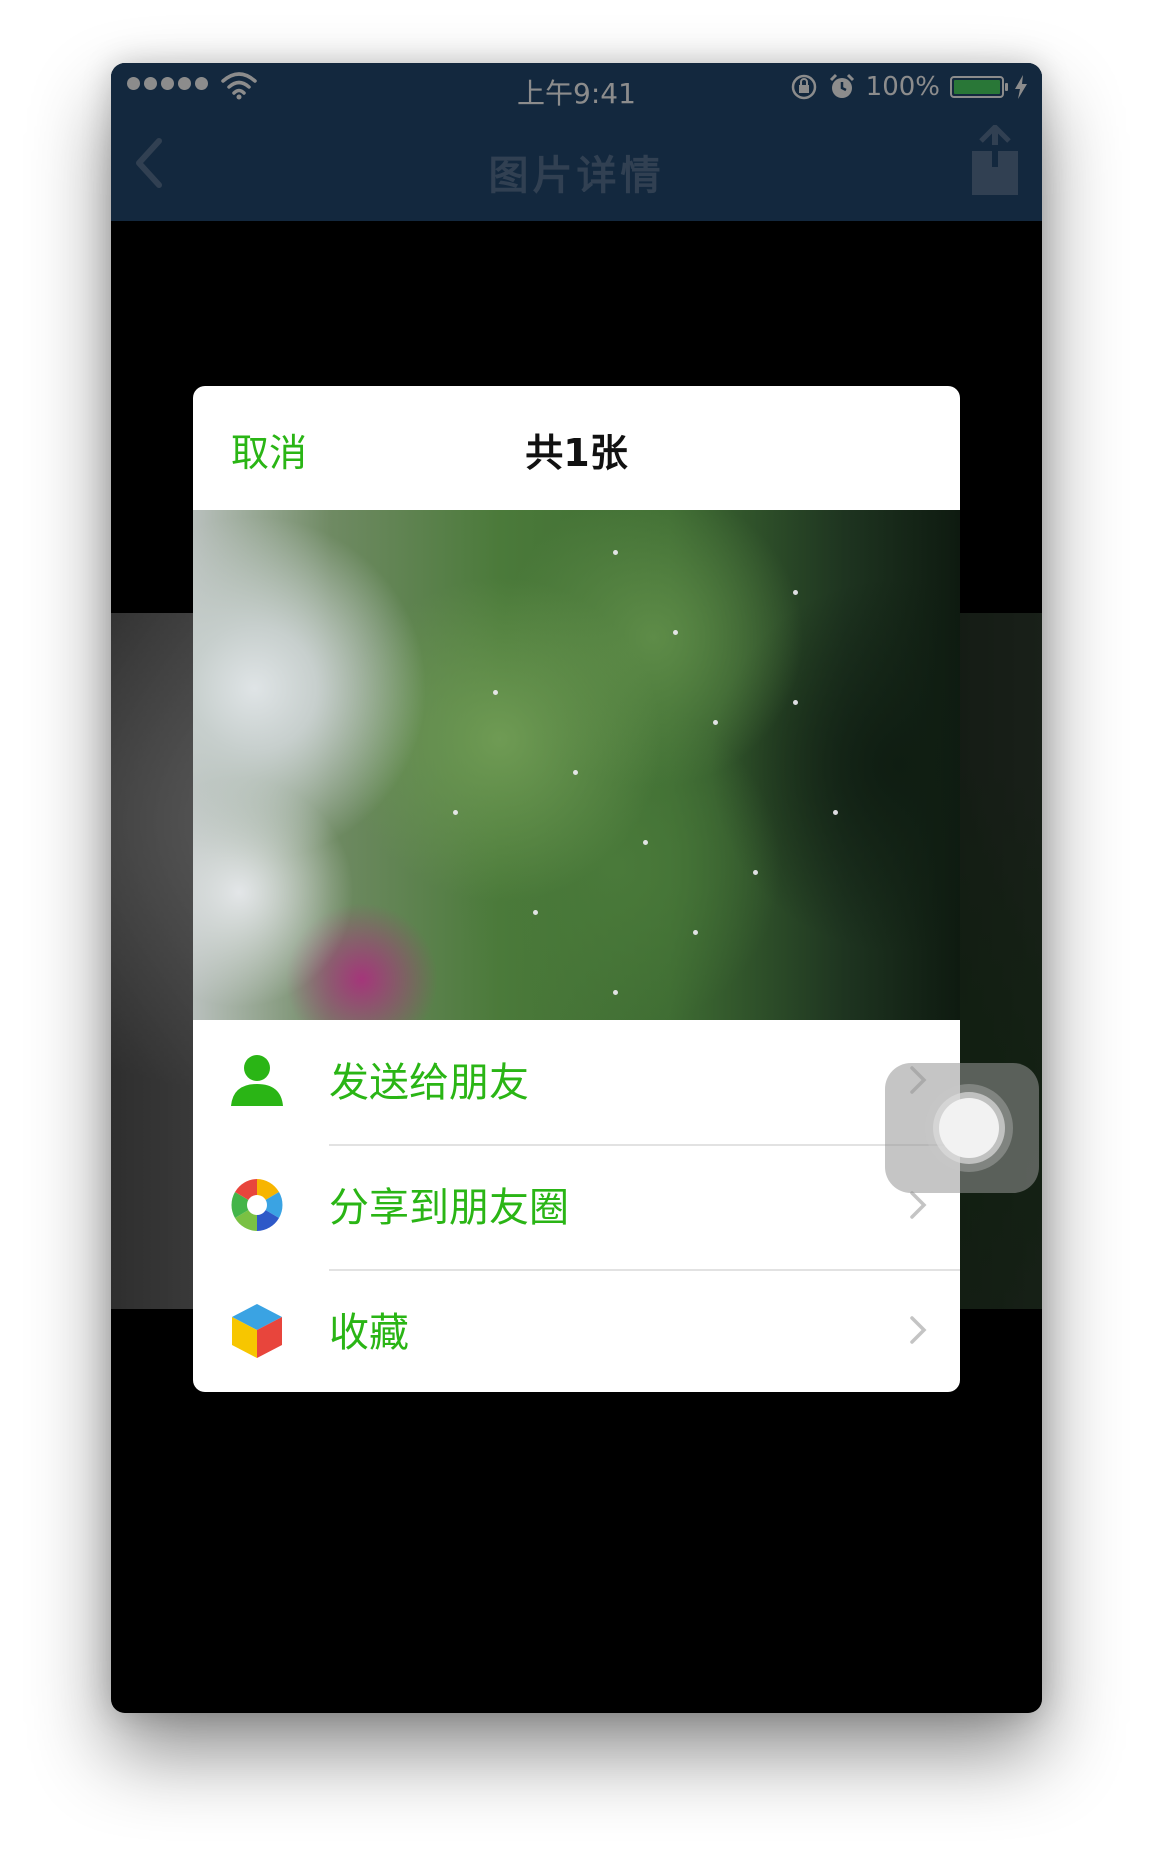  I want to click on favorites-label: 收藏, so click(369, 1333).